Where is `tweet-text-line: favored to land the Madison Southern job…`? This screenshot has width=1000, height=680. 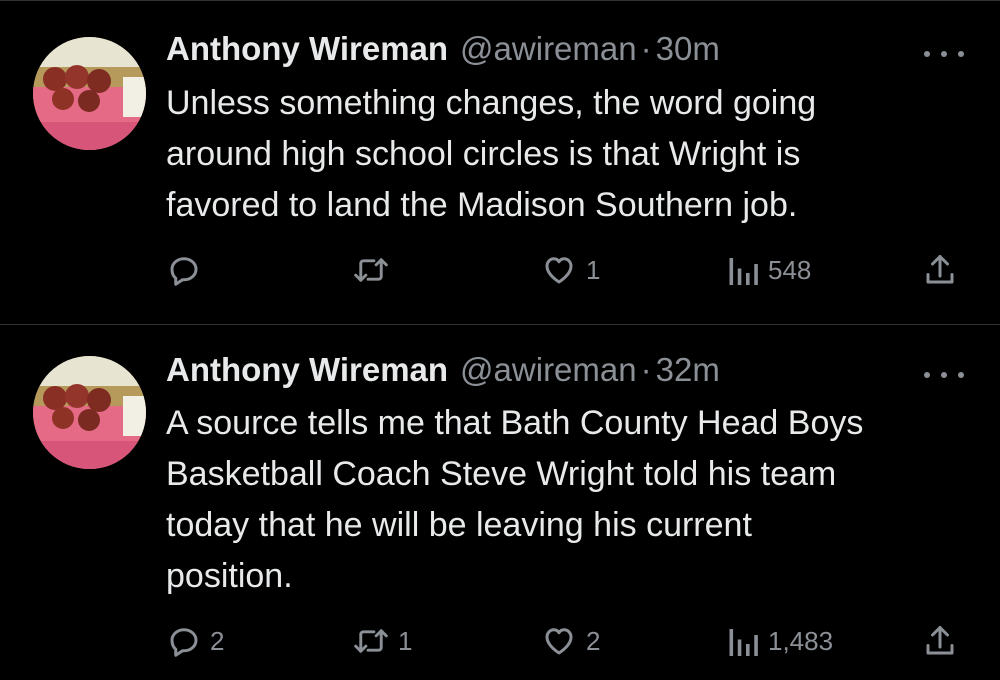
tweet-text-line: favored to land the Madison Southern job… is located at coordinates (482, 205).